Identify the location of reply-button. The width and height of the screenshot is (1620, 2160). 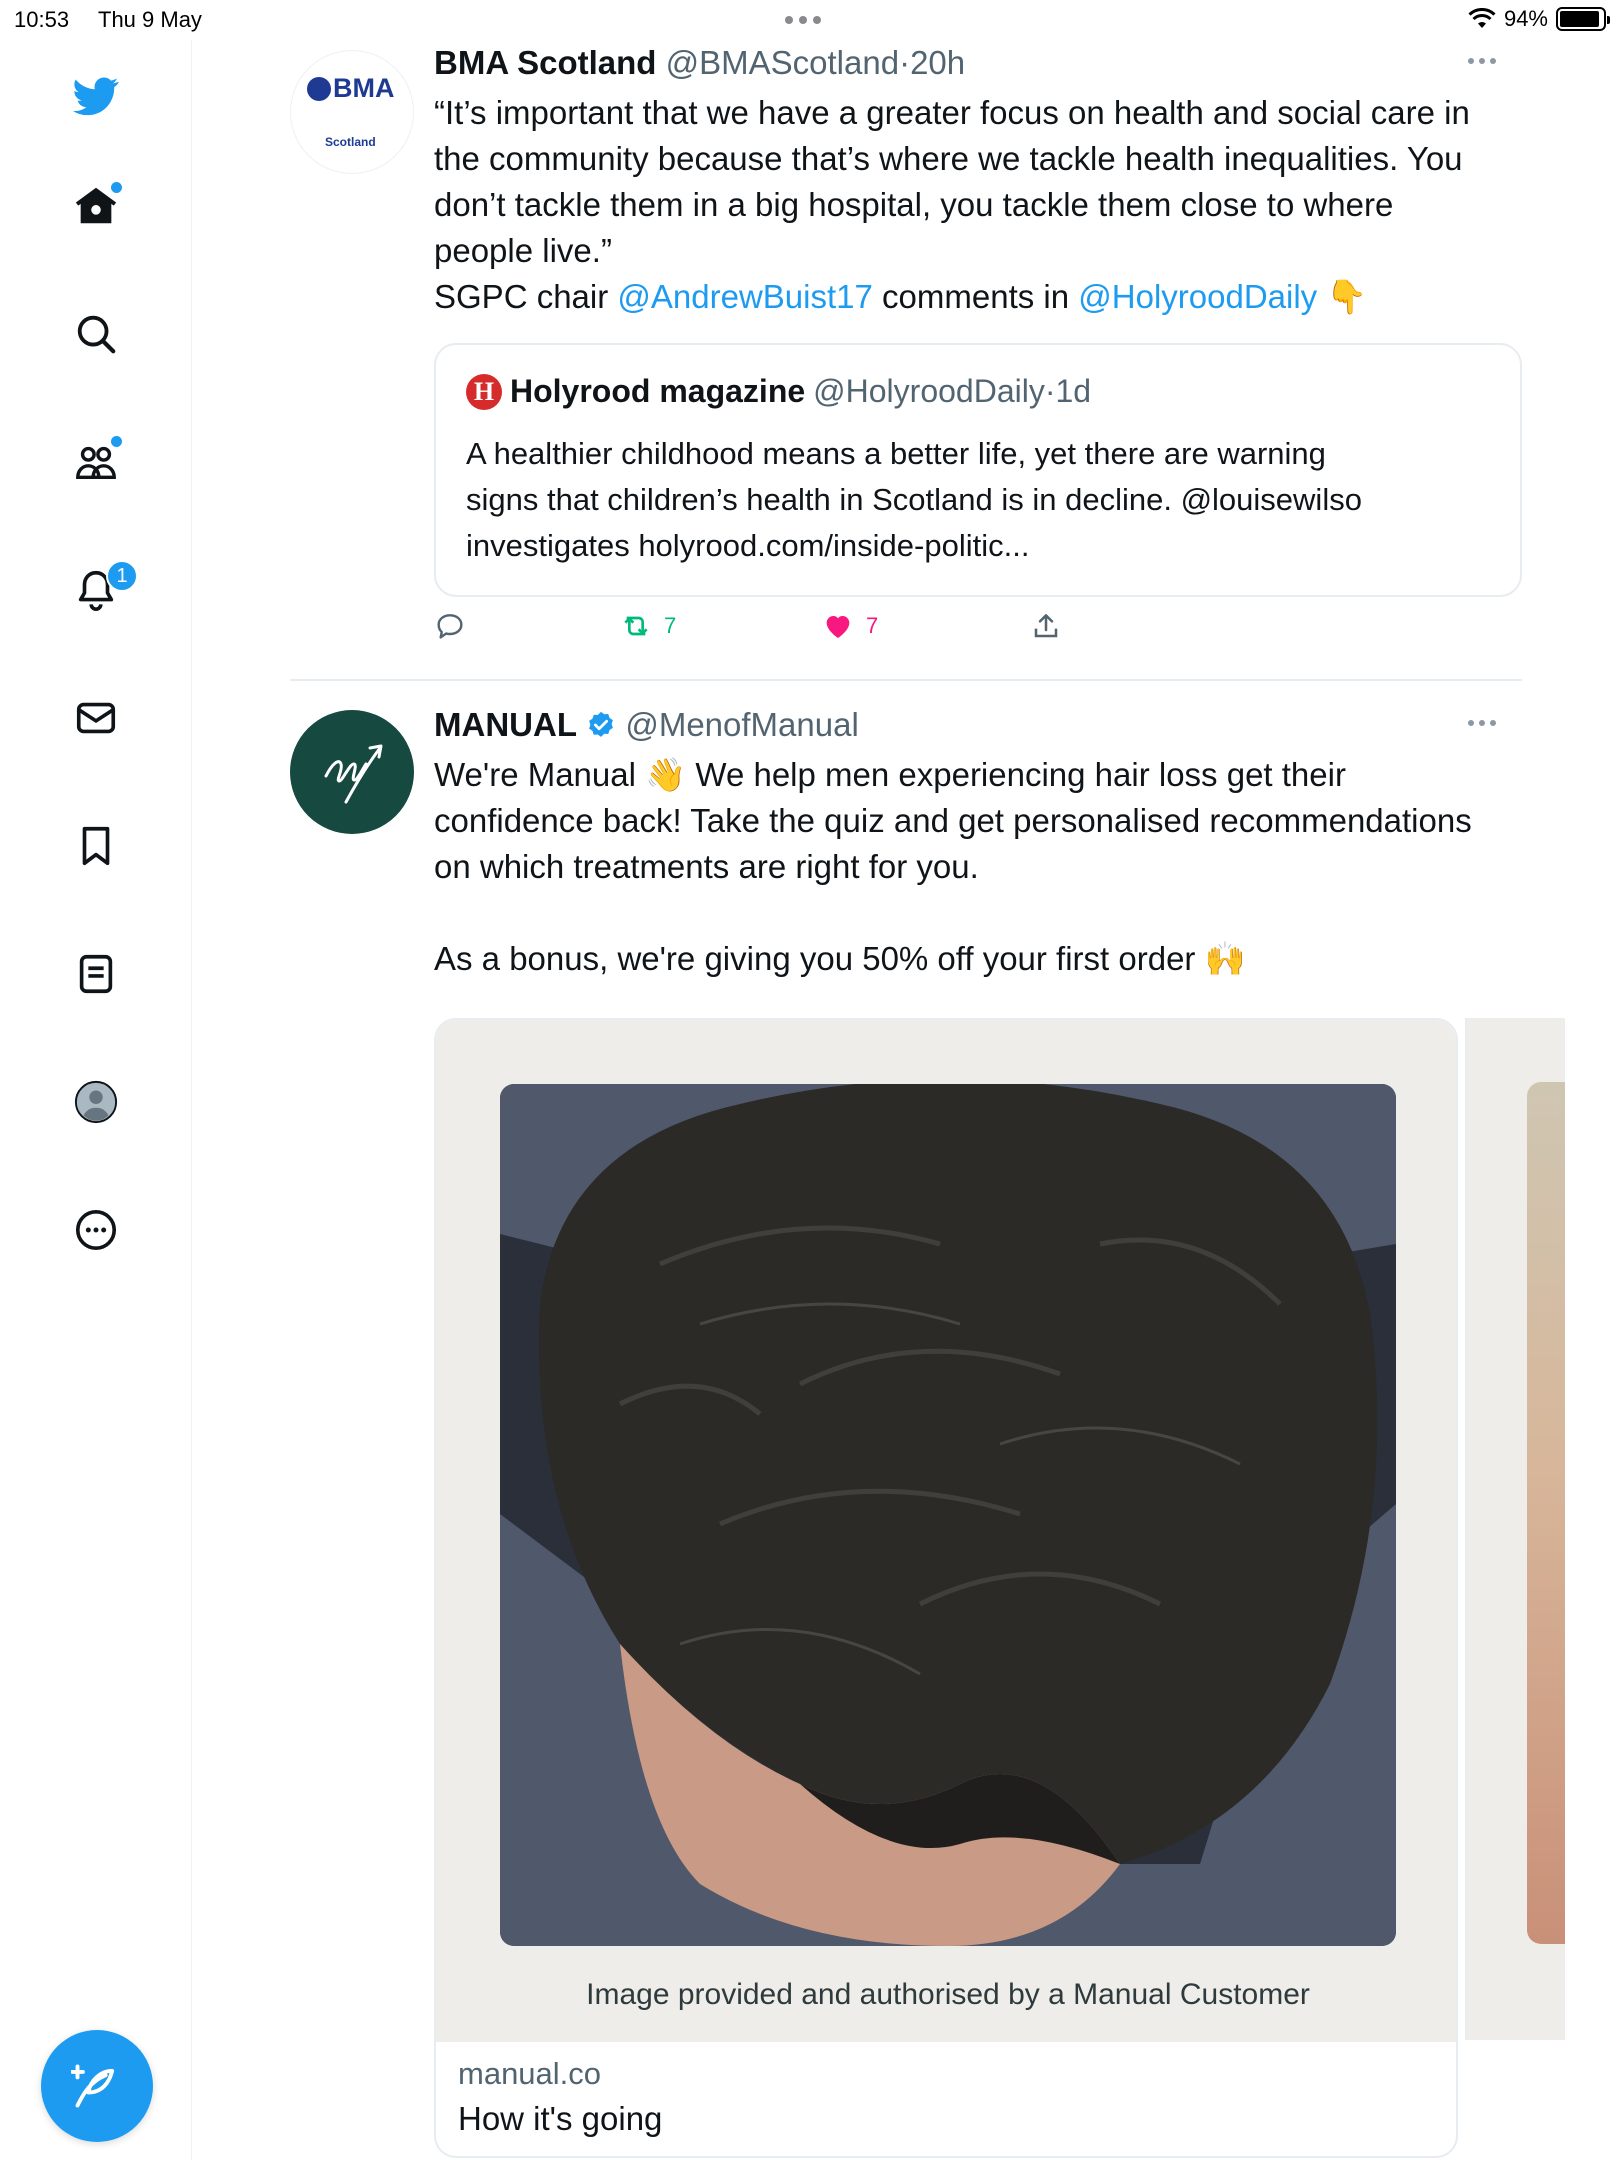
(456, 626).